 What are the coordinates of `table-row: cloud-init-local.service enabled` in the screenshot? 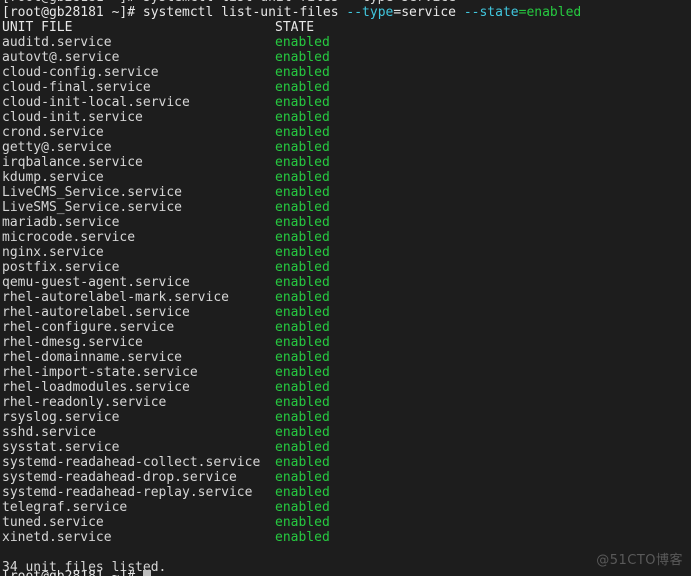 It's located at (346, 102).